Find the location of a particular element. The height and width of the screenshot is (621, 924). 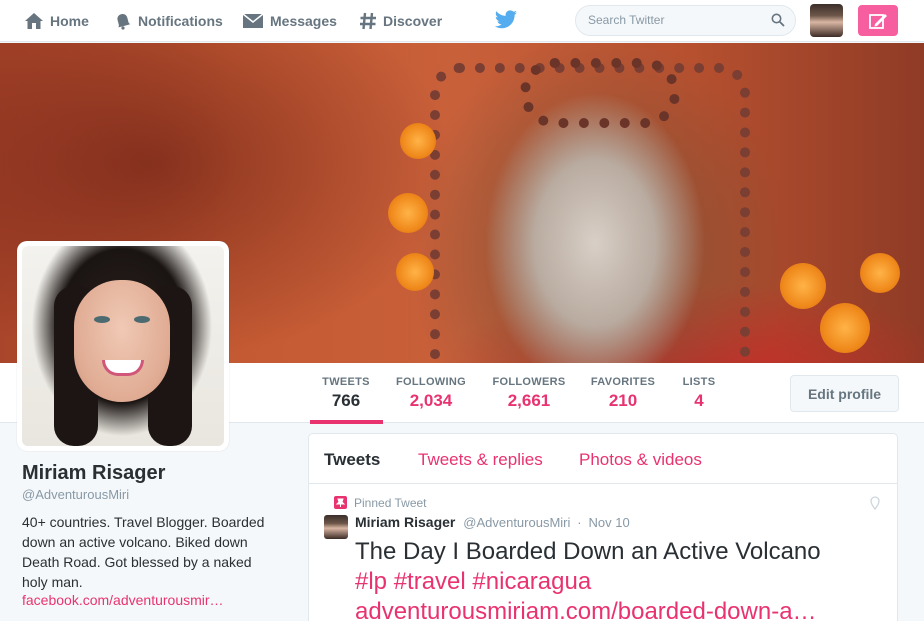

tweet-author-handle: @AdventurousMiri is located at coordinates (516, 522).